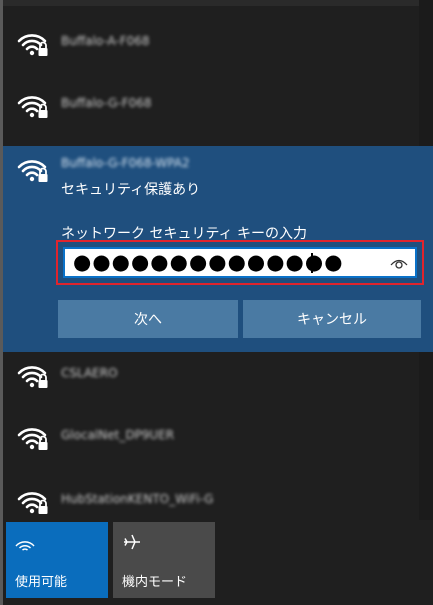 The width and height of the screenshot is (433, 605). Describe the element at coordinates (25, 546) in the screenshot. I see `wifi-icon` at that location.